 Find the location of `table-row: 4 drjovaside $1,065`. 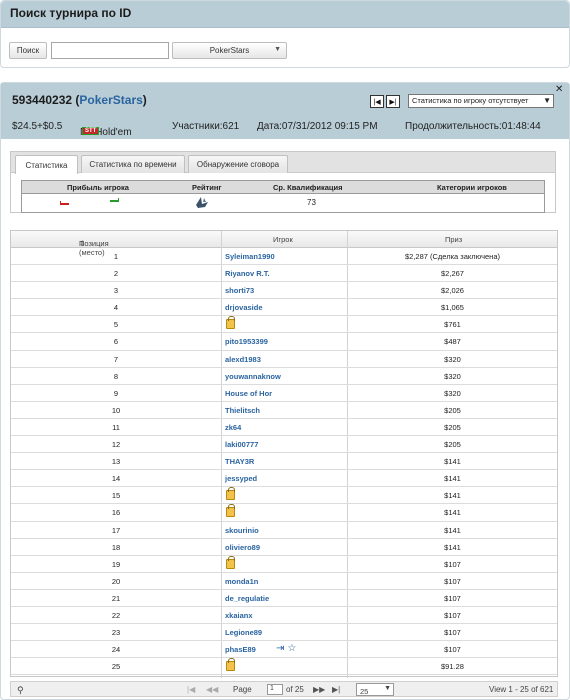

table-row: 4 drjovaside $1,065 is located at coordinates (284, 308).